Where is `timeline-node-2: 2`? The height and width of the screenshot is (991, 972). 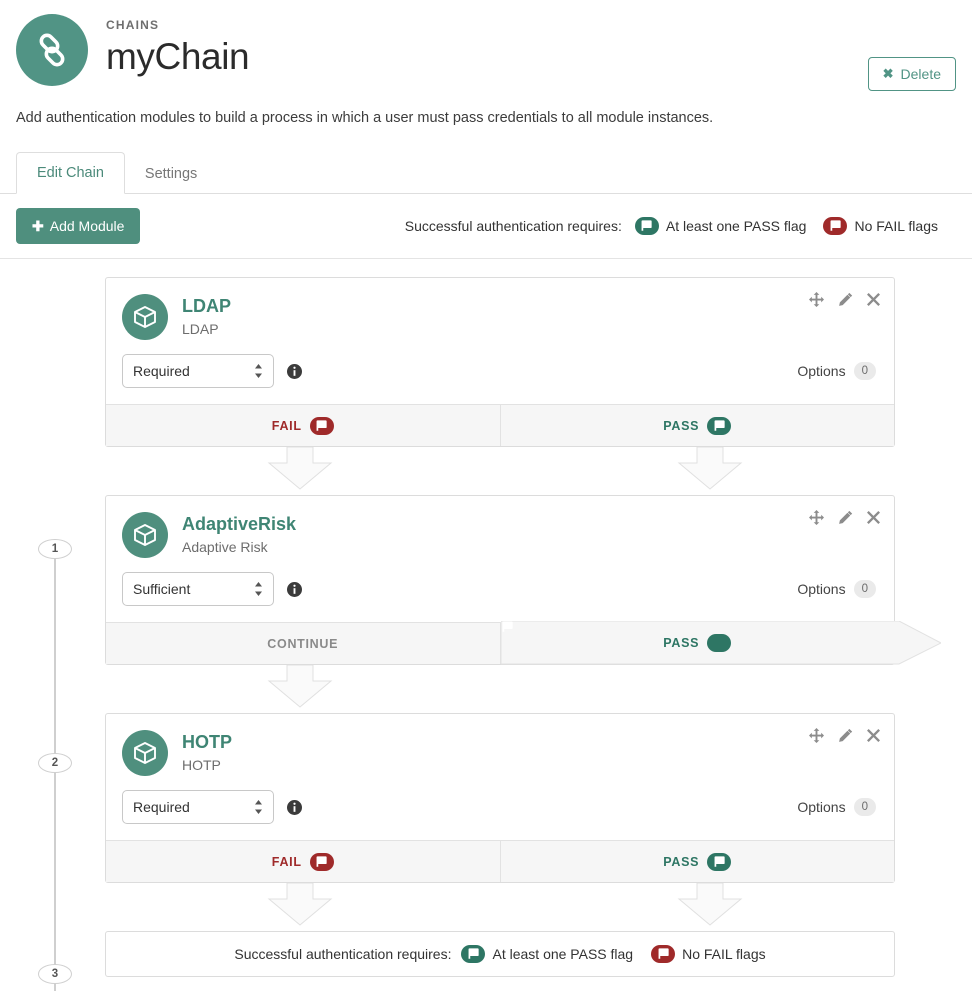
timeline-node-2: 2 is located at coordinates (55, 763).